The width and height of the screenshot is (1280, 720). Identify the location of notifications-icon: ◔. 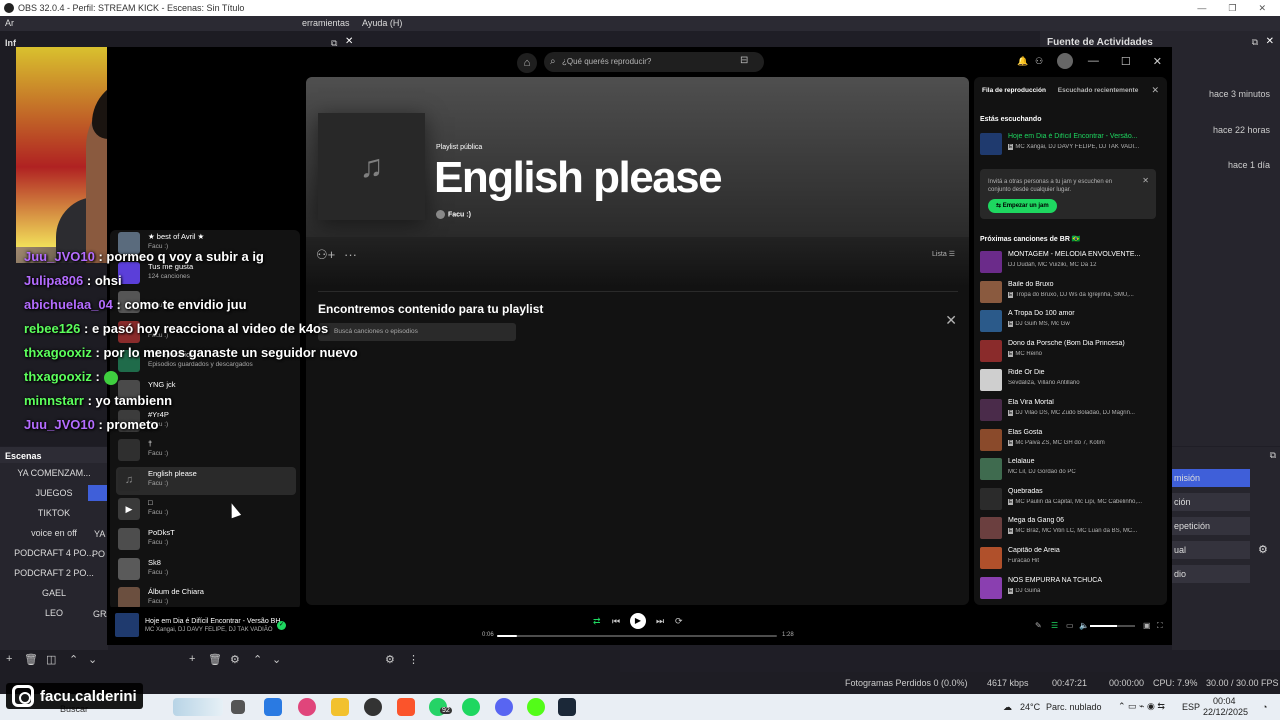
(1264, 707).